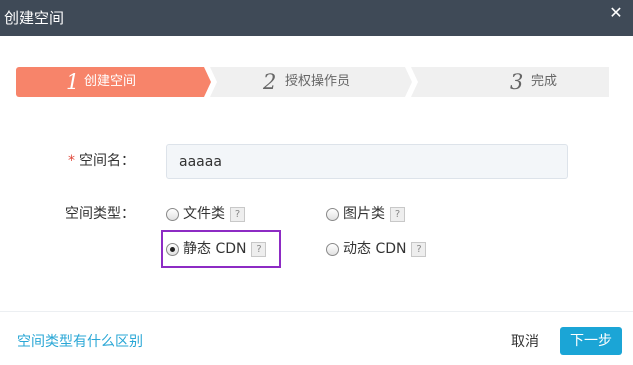 The height and width of the screenshot is (365, 633). I want to click on step-1: 1 创建空间, so click(113, 82).